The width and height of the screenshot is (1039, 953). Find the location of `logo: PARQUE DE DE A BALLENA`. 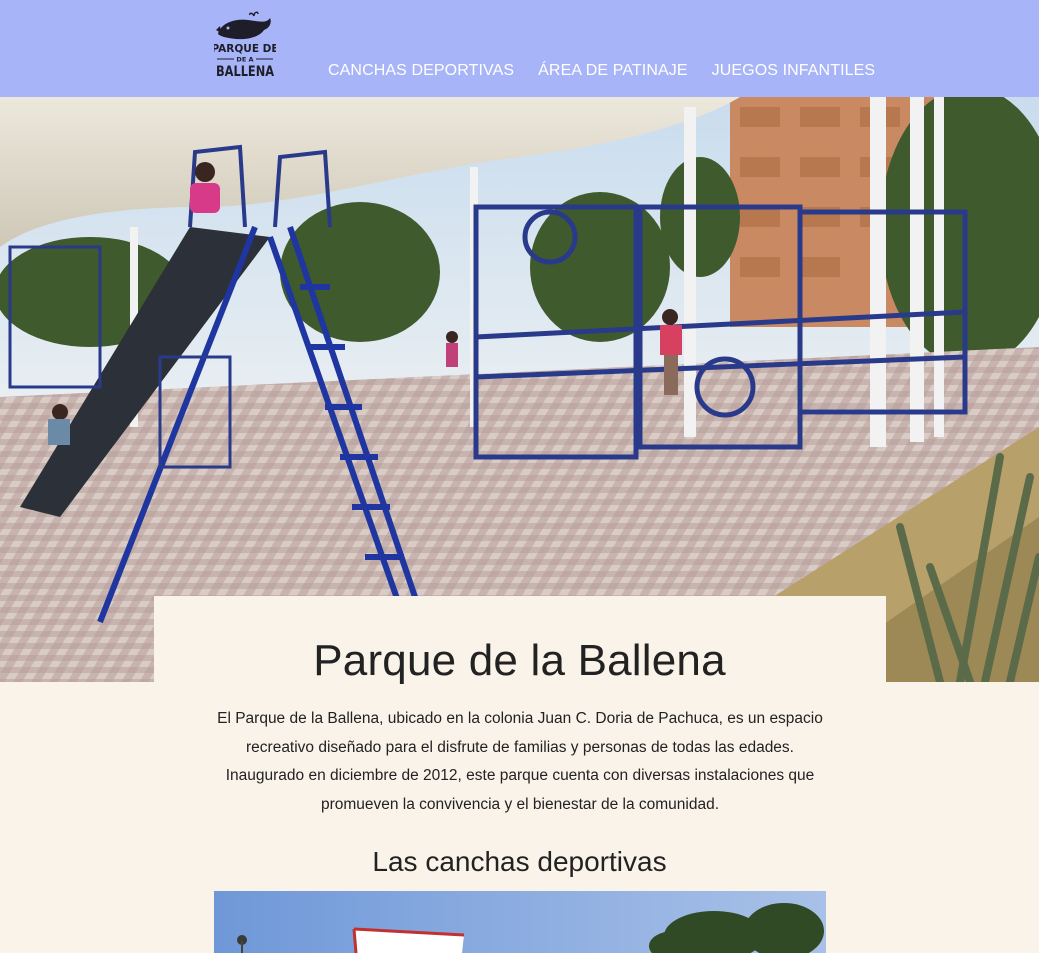

logo: PARQUE DE DE A BALLENA is located at coordinates (245, 45).